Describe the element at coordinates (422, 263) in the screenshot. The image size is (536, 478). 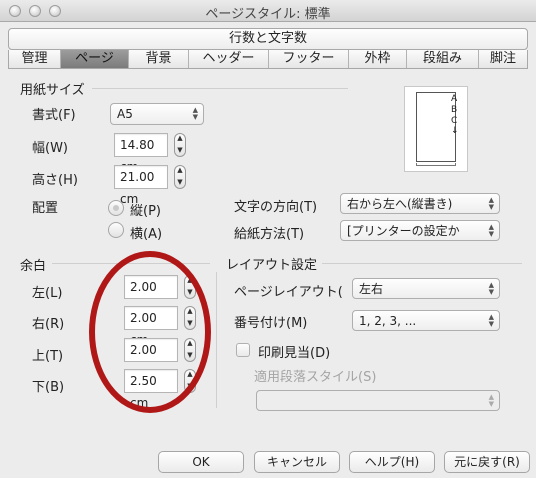
I see `layout-settings-divider` at that location.